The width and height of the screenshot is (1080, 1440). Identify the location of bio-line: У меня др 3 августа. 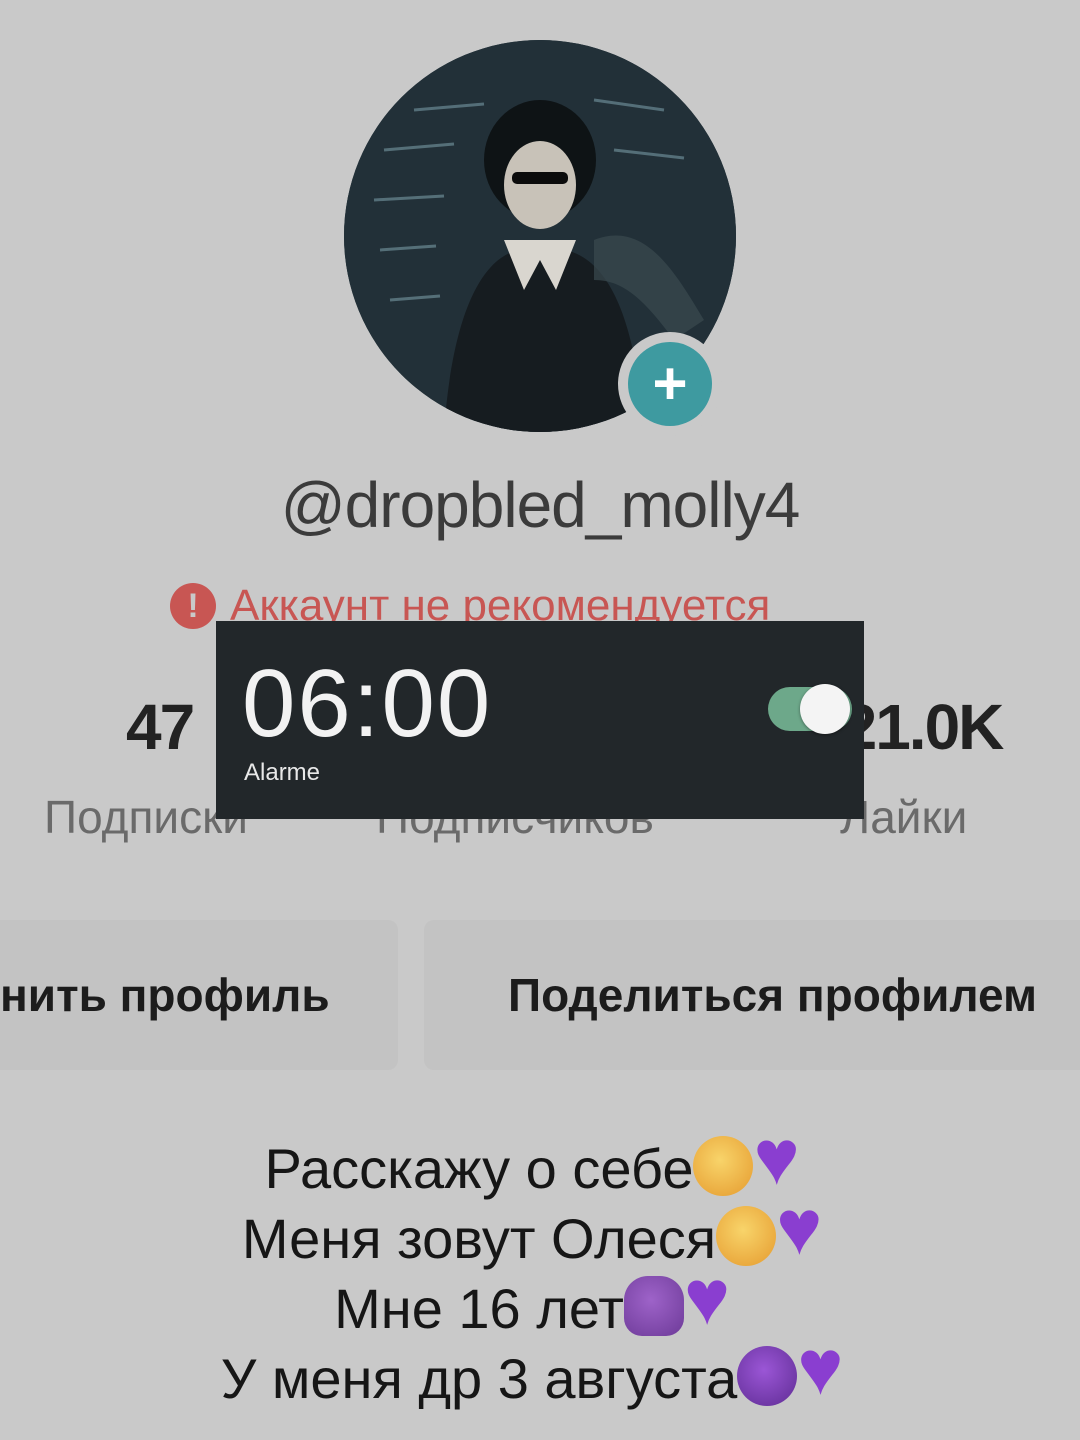
(540, 1373).